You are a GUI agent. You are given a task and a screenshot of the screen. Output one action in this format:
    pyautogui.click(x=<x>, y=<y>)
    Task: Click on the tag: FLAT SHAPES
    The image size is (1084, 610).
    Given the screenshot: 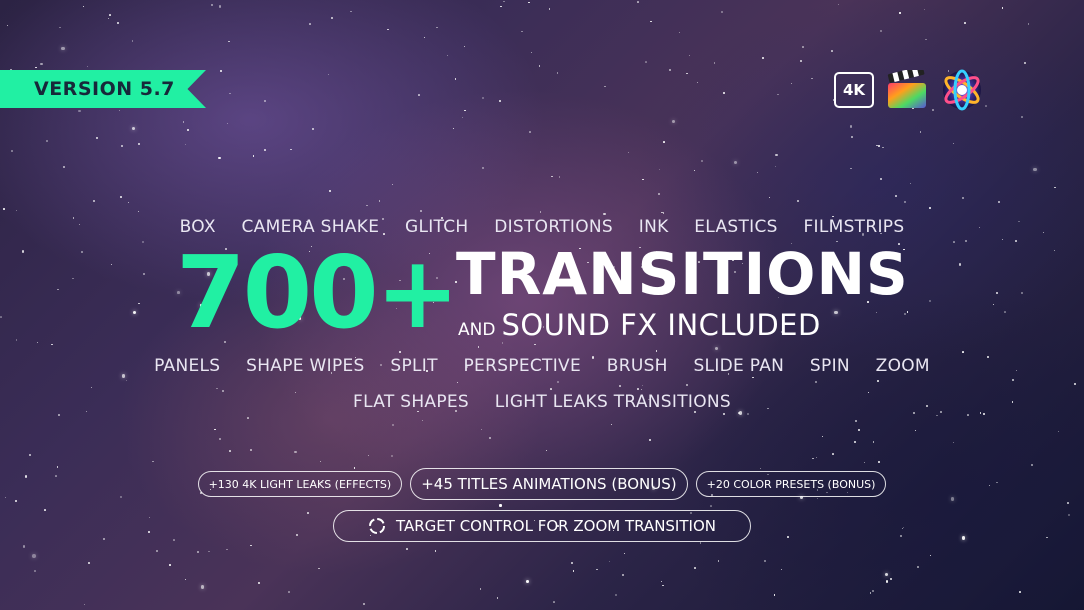 What is the action you would take?
    pyautogui.click(x=411, y=402)
    